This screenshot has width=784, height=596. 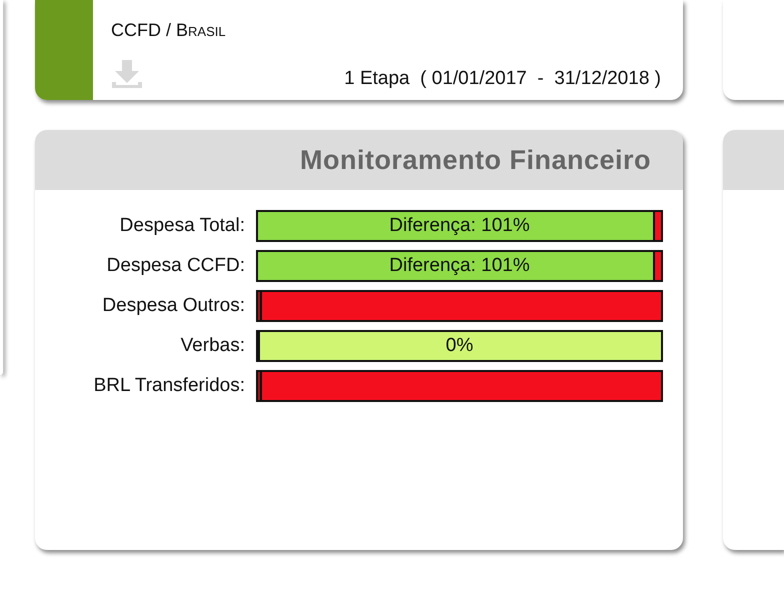 I want to click on row-label: Despesa Total:, so click(x=181, y=226).